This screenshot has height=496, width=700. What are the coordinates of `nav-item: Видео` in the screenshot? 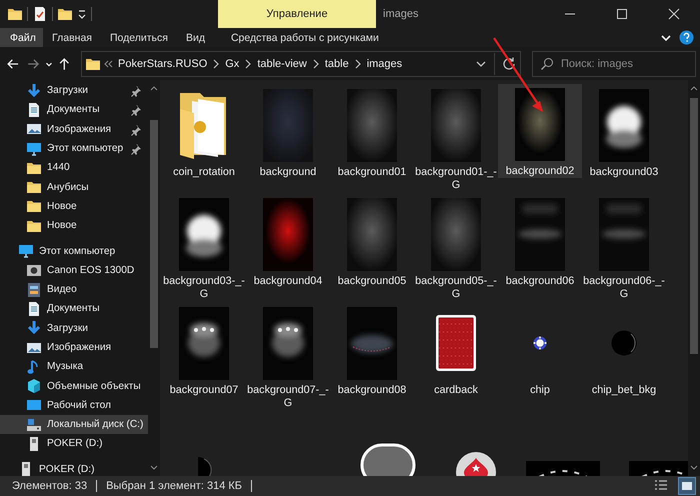 It's located at (74, 290).